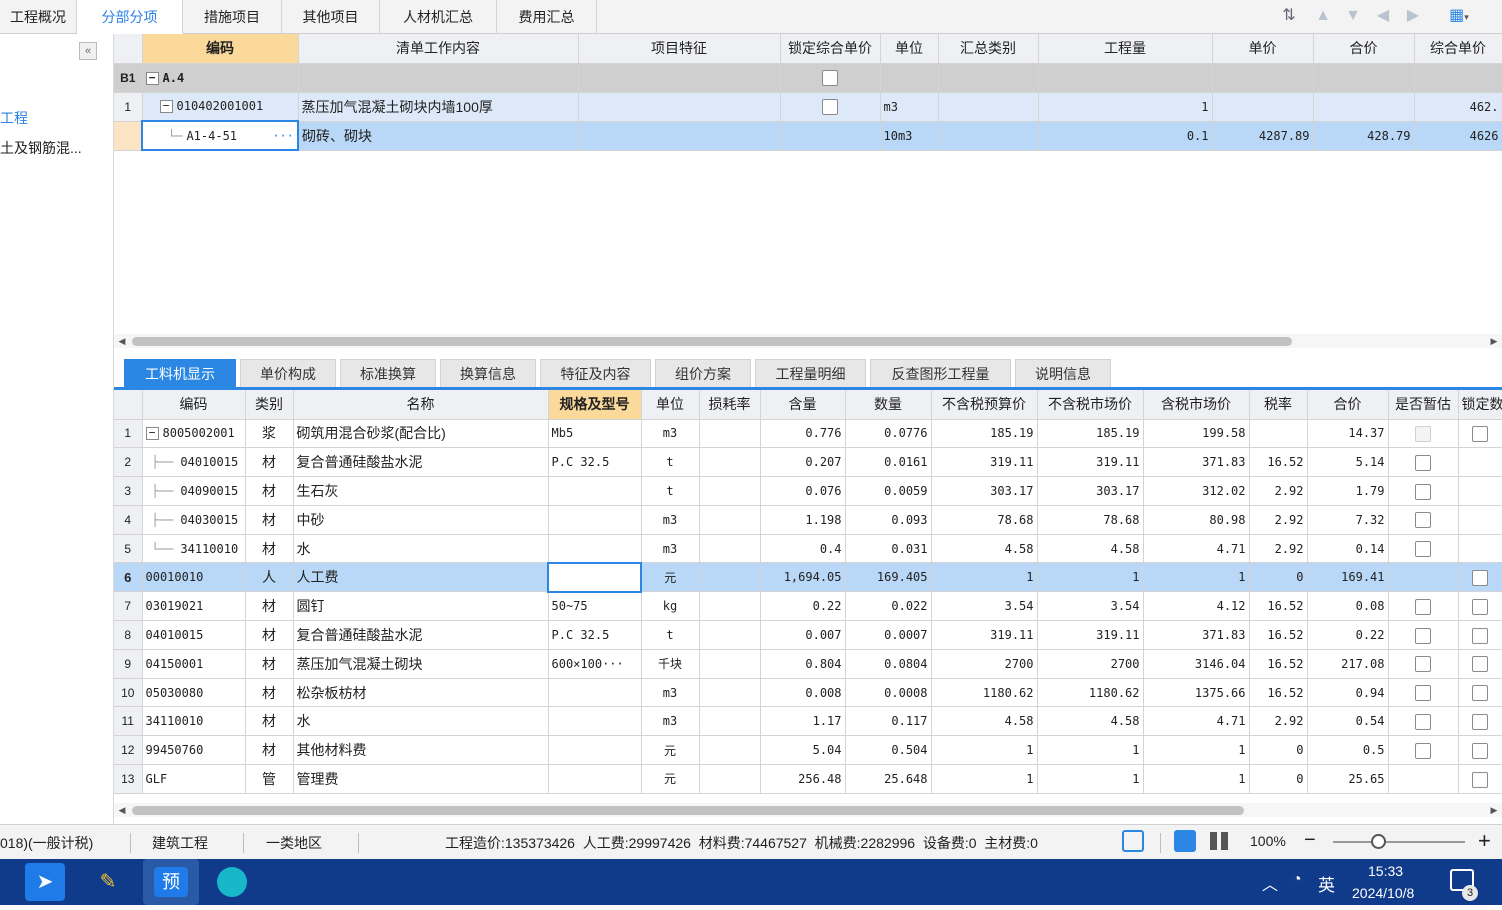 This screenshot has height=910, width=1502. Describe the element at coordinates (984, 520) in the screenshot. I see `cell-budget-price: 78.68` at that location.